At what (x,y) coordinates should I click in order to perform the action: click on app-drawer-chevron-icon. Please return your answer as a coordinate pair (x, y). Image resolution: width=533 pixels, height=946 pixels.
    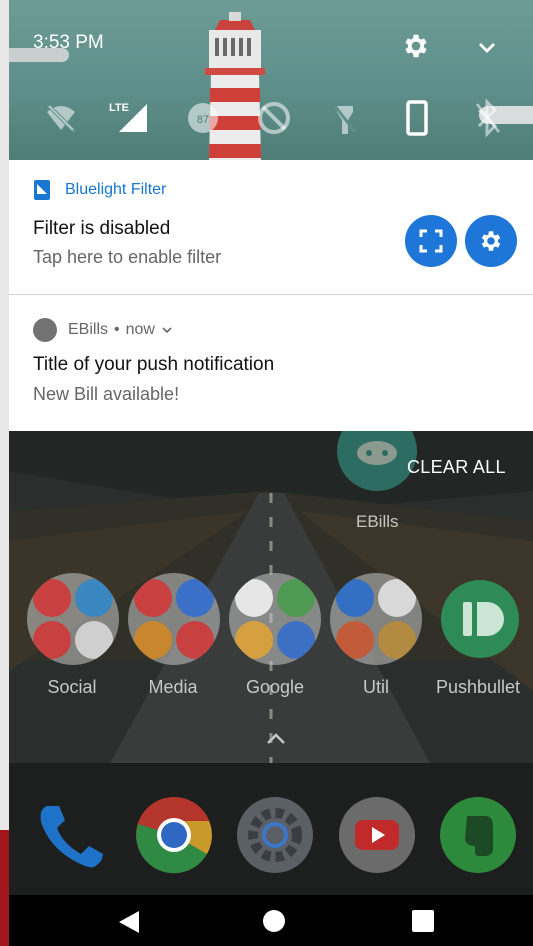
    Looking at the image, I should click on (276, 739).